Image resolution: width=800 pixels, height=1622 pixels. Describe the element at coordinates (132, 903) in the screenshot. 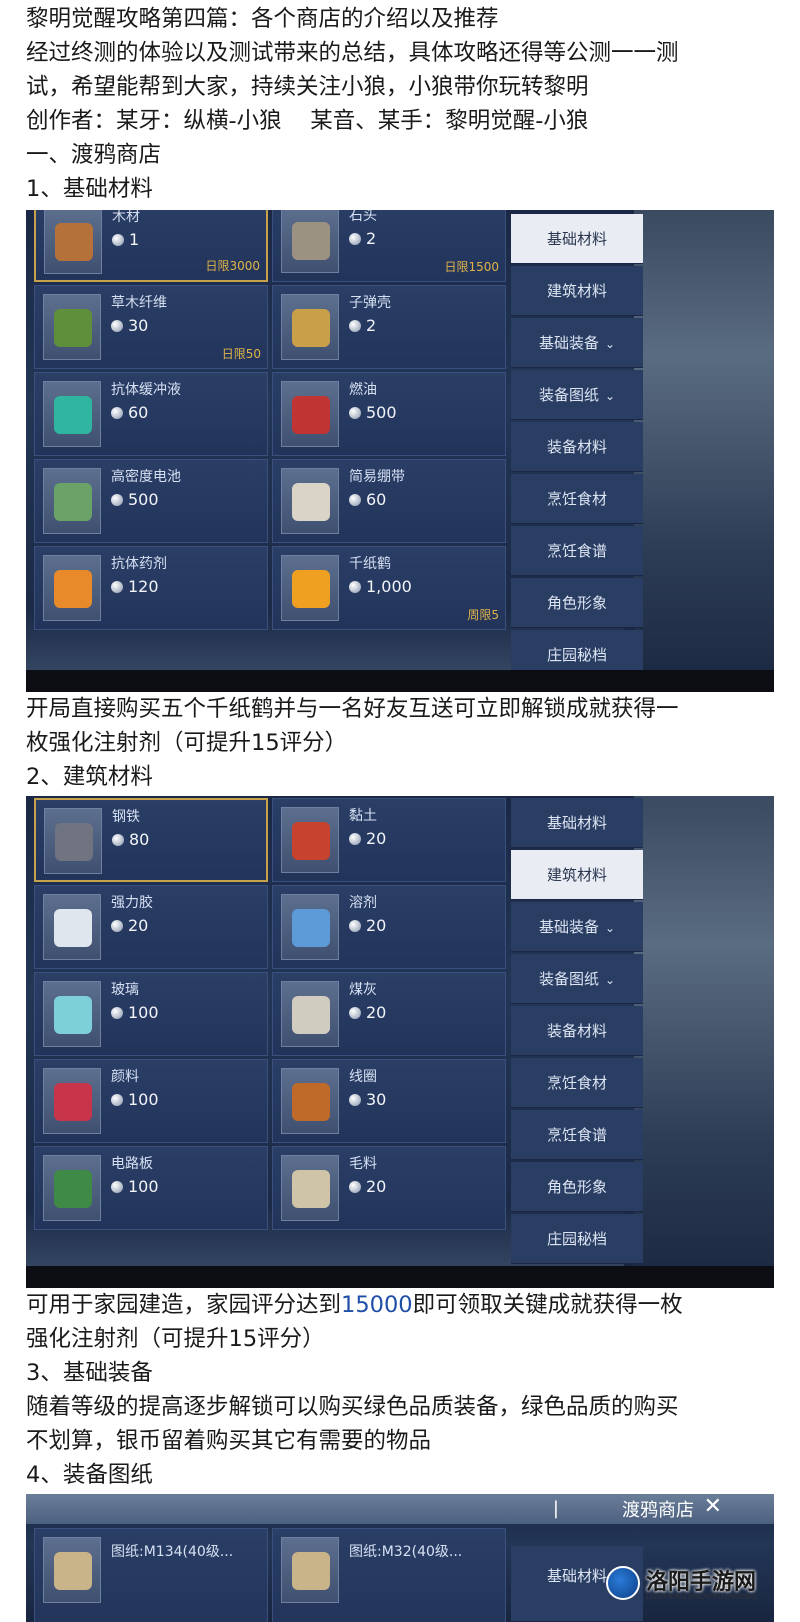

I see `item-name: 强力胶` at that location.